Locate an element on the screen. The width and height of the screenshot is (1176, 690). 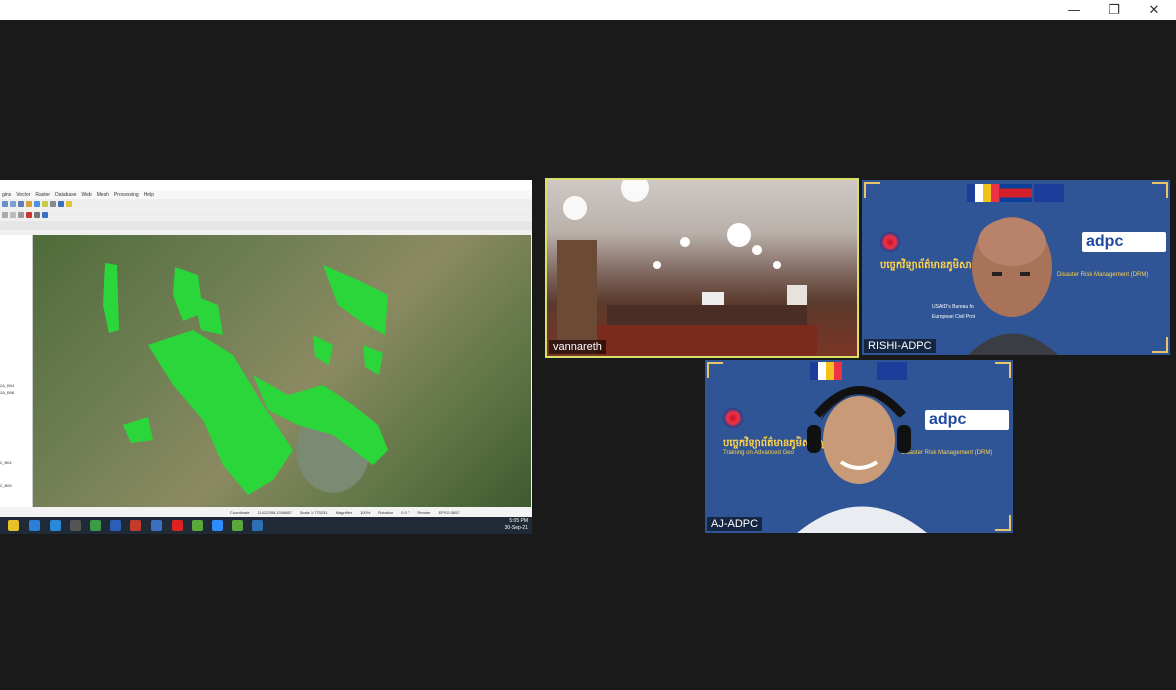
annotation-icon is located at coordinates (69, 203).